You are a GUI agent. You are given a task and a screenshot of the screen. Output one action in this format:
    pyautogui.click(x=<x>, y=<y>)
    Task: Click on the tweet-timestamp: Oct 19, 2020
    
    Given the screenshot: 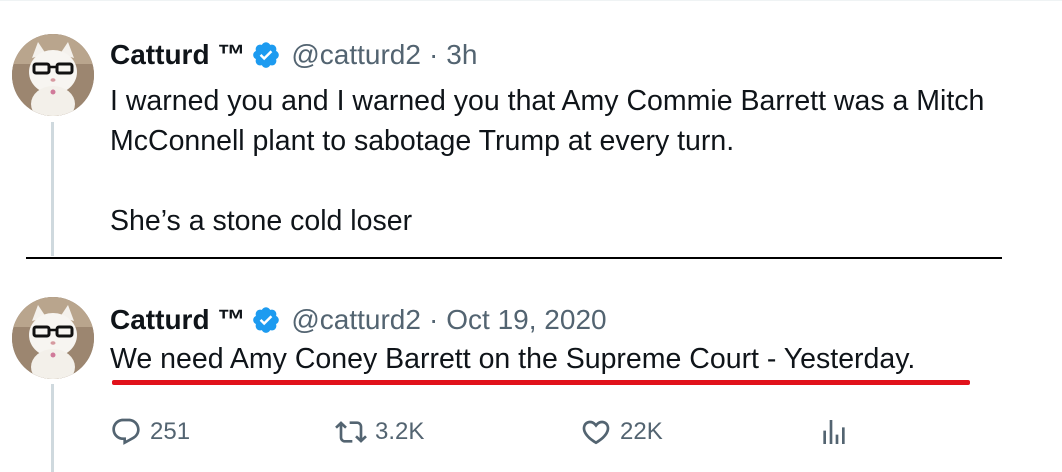 What is the action you would take?
    pyautogui.click(x=526, y=320)
    